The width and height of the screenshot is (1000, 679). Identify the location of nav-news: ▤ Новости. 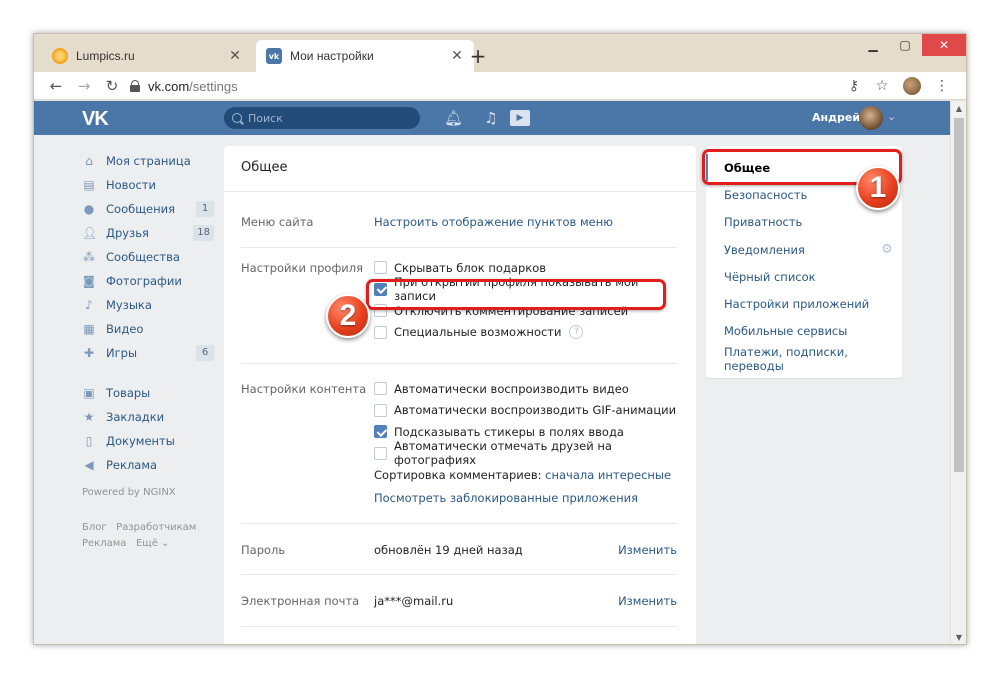
(148, 185).